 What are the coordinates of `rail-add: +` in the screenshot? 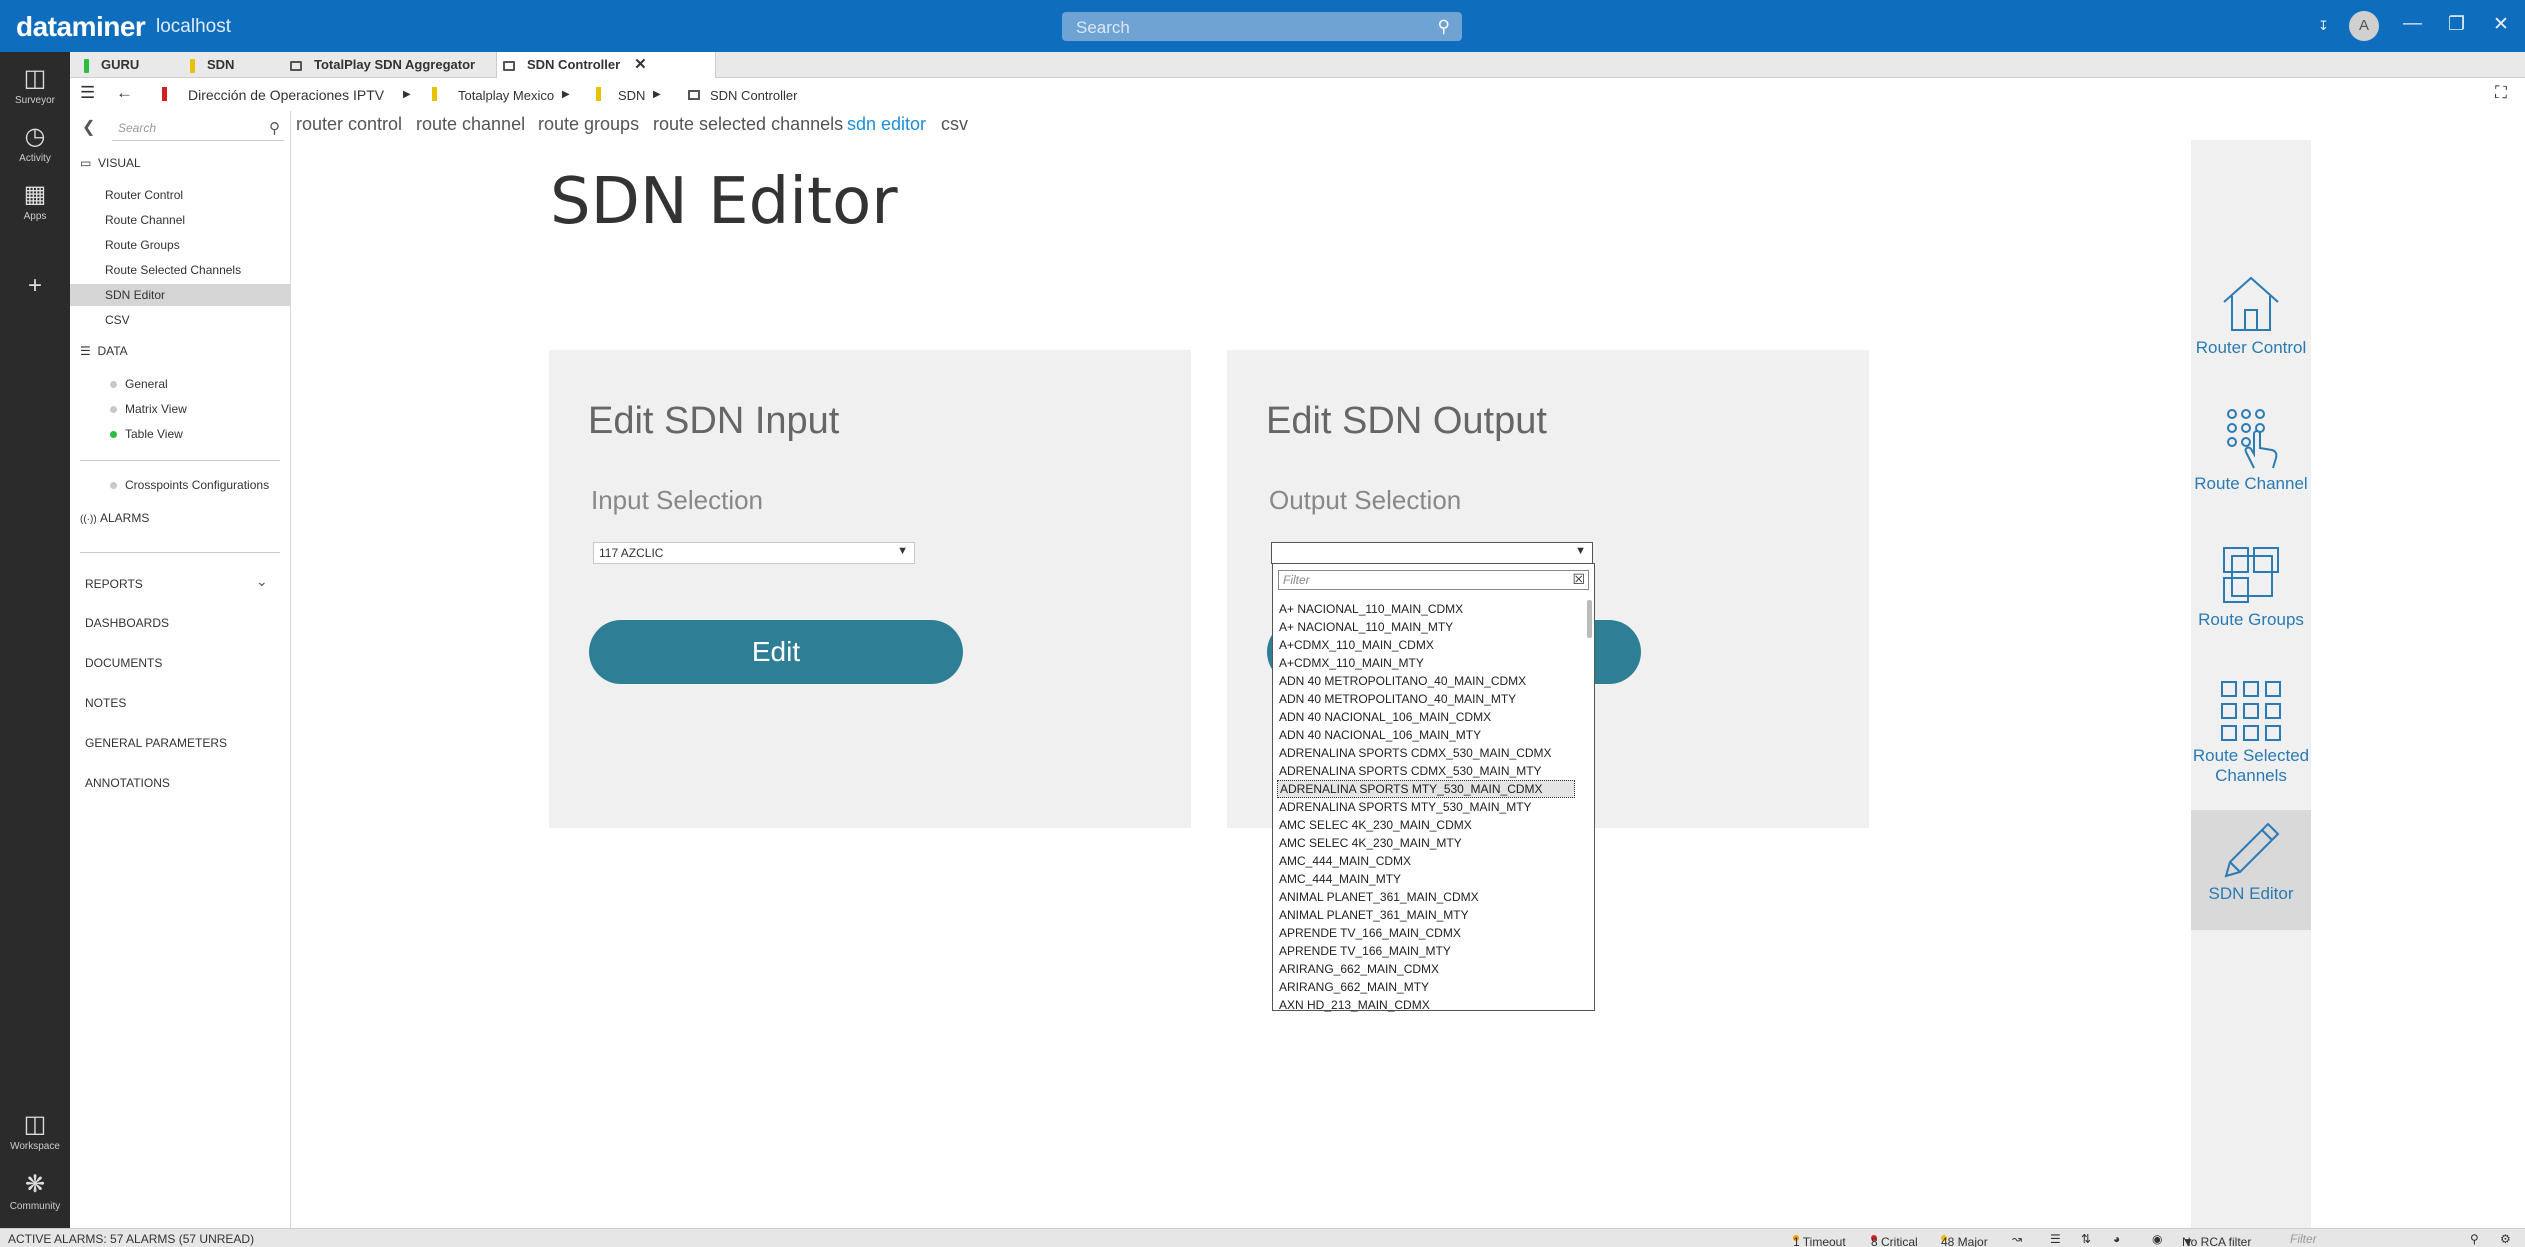 It's located at (35, 286).